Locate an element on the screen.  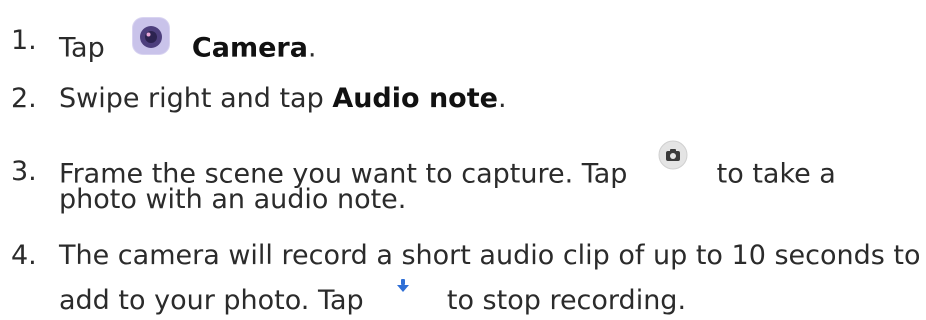
camera-app-icon is located at coordinates (151, 40).